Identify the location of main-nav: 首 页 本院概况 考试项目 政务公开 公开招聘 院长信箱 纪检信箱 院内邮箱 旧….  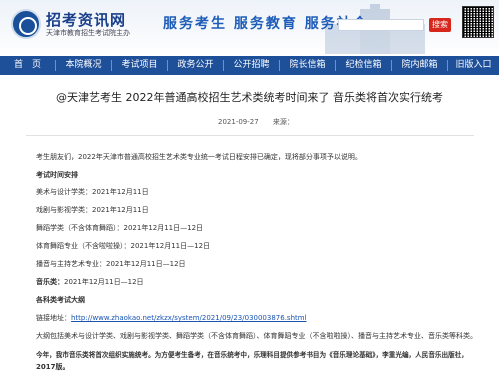
(249, 65).